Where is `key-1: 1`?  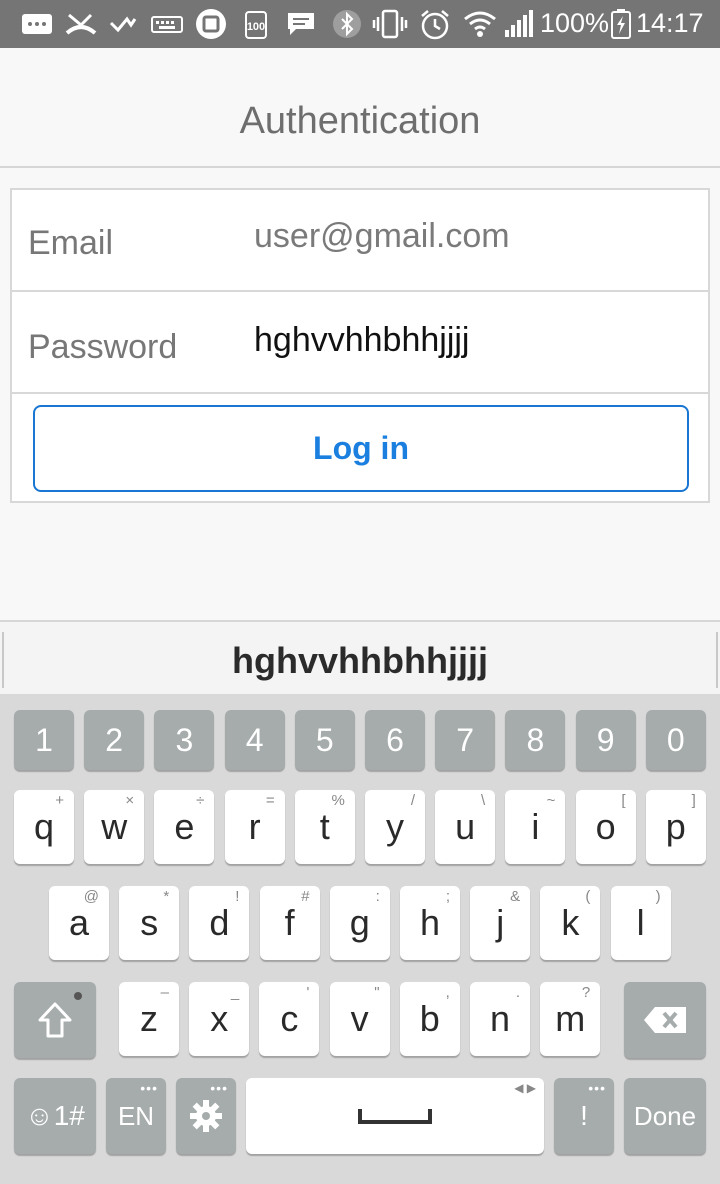
key-1: 1 is located at coordinates (44, 740).